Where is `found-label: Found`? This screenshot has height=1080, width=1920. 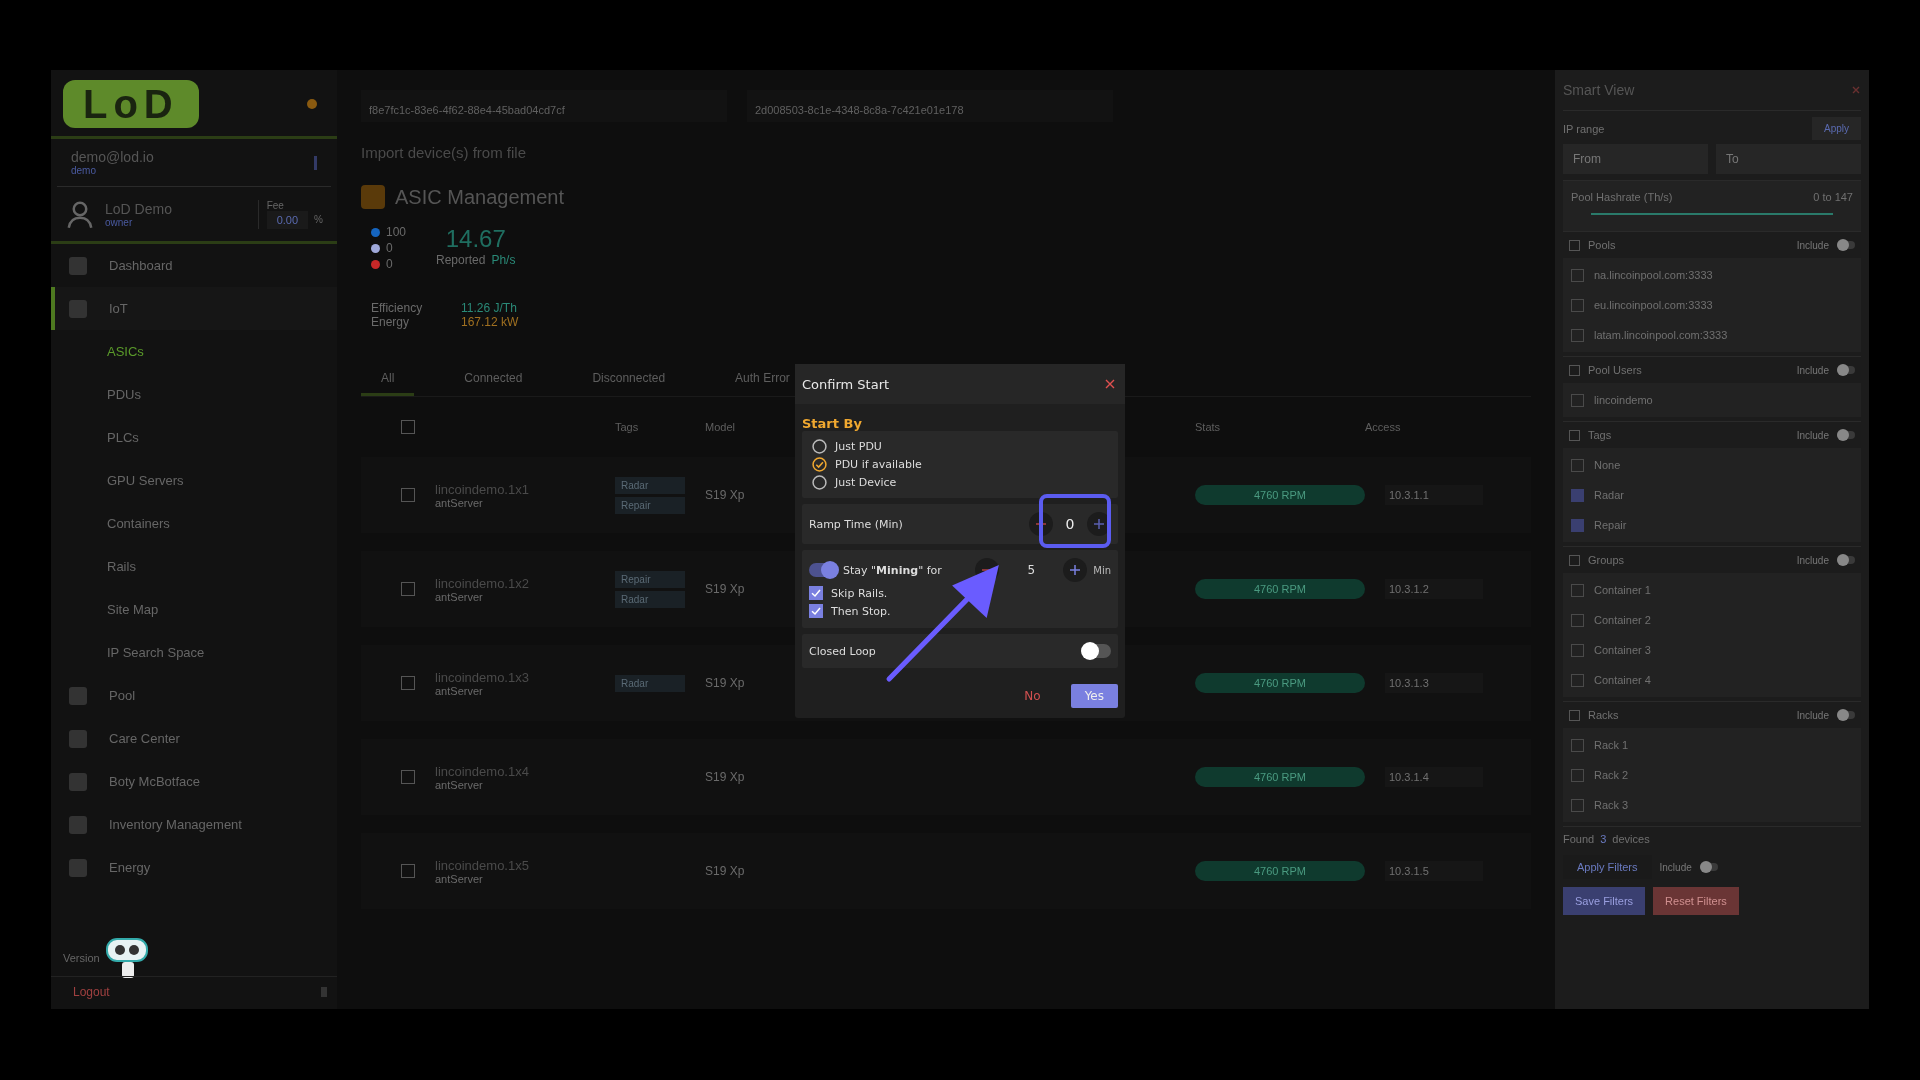 found-label: Found is located at coordinates (1579, 839).